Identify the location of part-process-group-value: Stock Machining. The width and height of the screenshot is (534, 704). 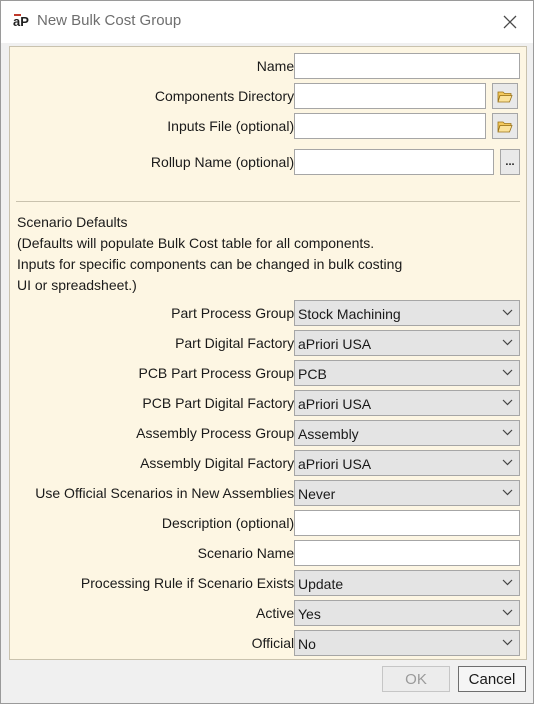
(349, 314).